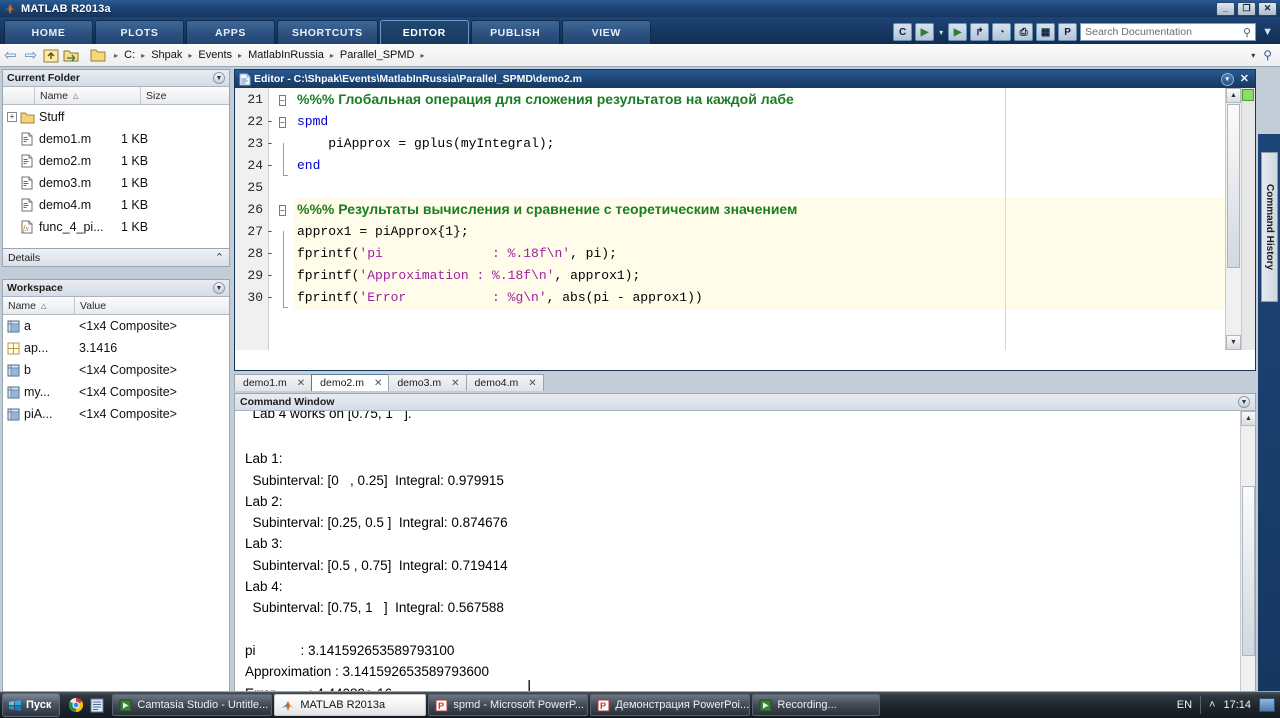 This screenshot has height=718, width=1280. I want to click on close-button: ✕, so click(1267, 8).